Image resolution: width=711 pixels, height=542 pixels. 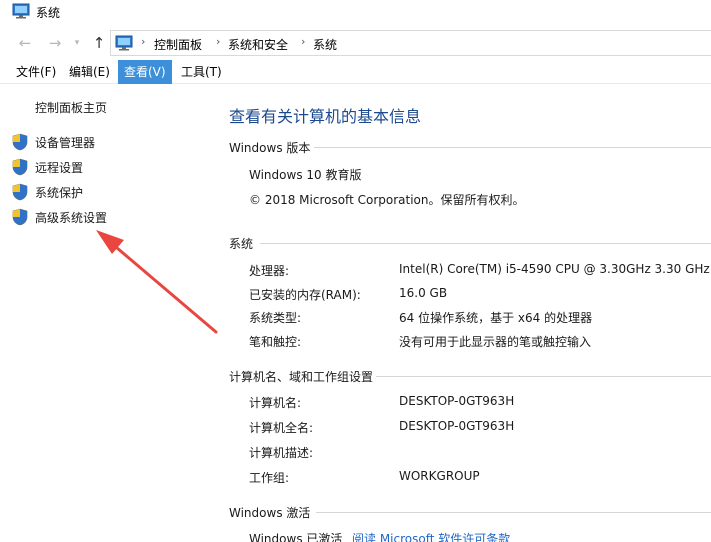 What do you see at coordinates (355, 72) in the screenshot?
I see `menu-bar: 文件(F) 编辑(E) 查看(V) 工具(T)` at bounding box center [355, 72].